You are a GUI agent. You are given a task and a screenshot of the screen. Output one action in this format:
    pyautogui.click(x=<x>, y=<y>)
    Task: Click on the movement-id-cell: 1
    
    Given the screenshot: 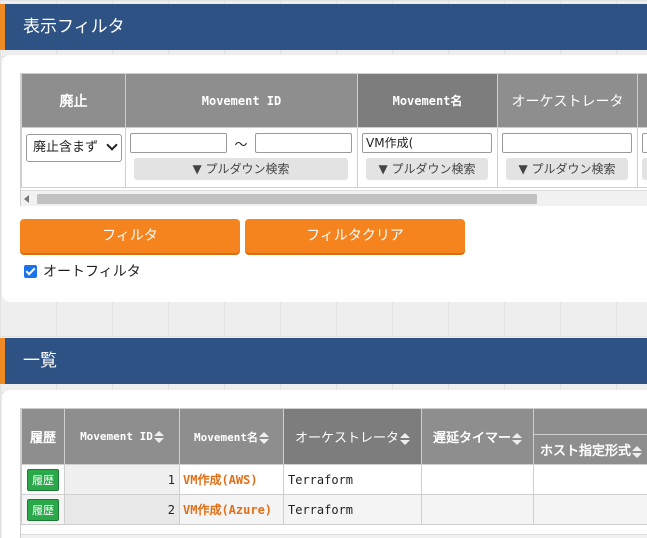 What is the action you would take?
    pyautogui.click(x=122, y=479)
    